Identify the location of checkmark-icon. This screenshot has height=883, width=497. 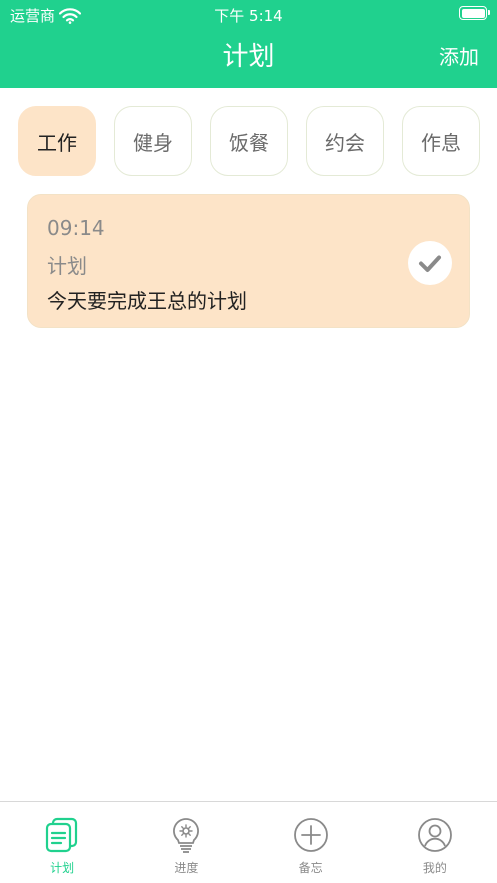
(430, 263).